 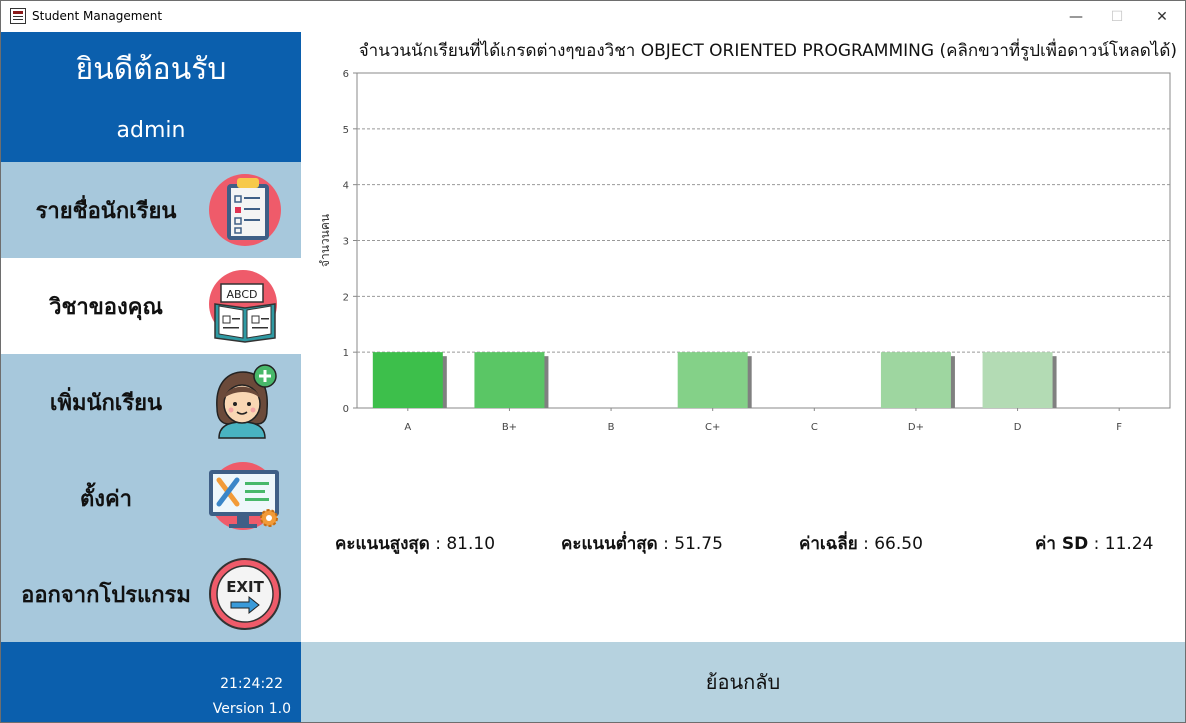 I want to click on stat-mean-value: 66.50, so click(x=898, y=544).